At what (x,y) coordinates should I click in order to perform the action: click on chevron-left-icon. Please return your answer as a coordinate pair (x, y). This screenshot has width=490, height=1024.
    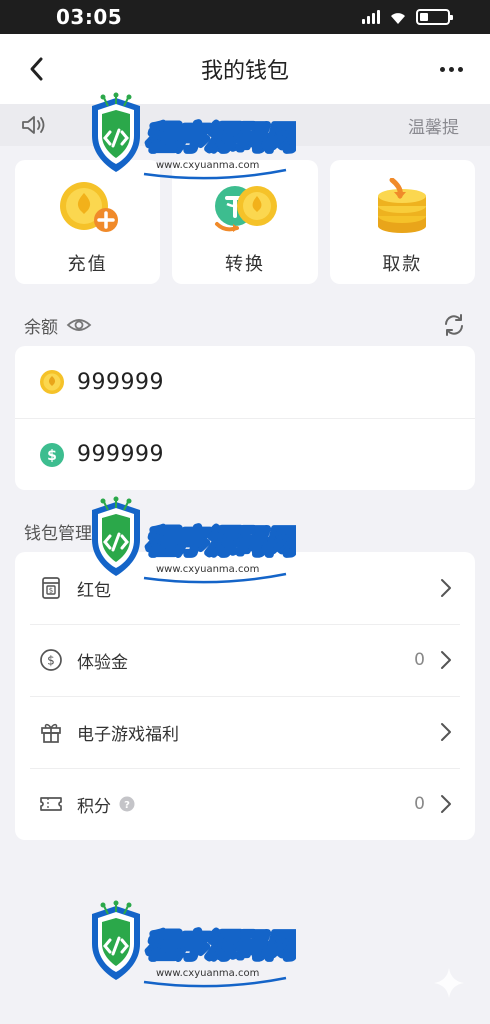
    Looking at the image, I should click on (36, 69).